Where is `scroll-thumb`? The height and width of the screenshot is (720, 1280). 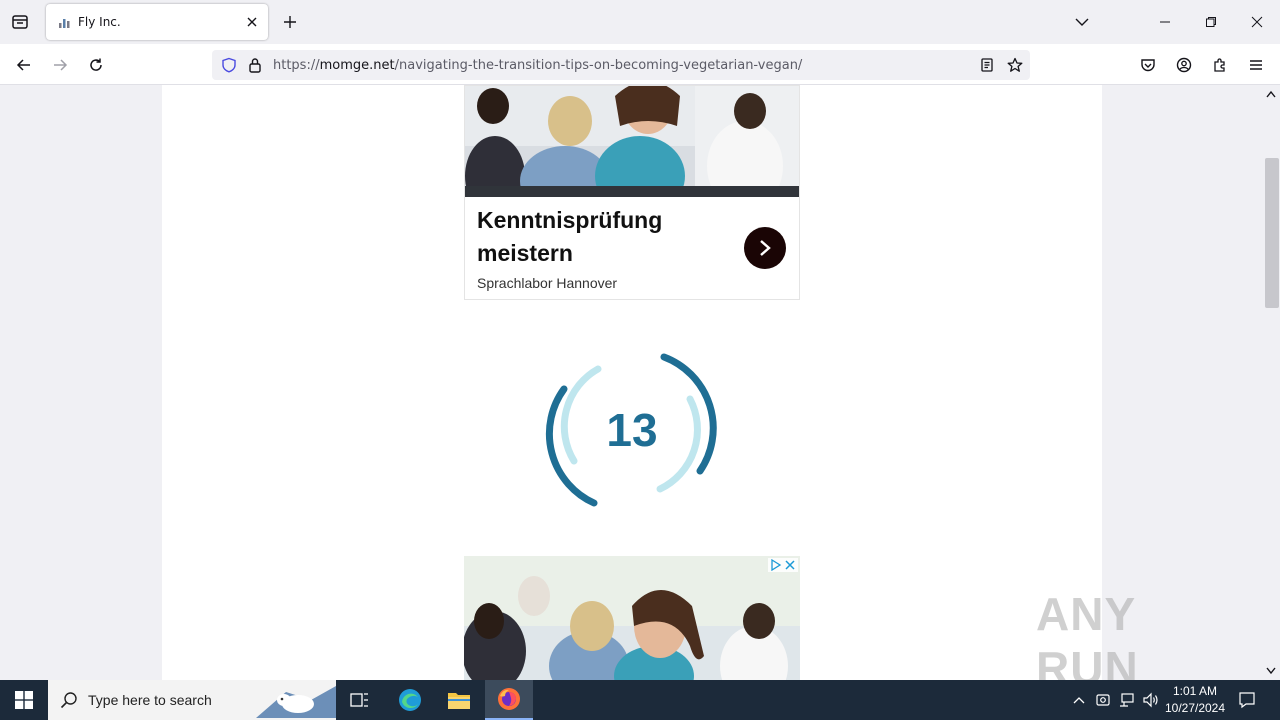
scroll-thumb is located at coordinates (1272, 233).